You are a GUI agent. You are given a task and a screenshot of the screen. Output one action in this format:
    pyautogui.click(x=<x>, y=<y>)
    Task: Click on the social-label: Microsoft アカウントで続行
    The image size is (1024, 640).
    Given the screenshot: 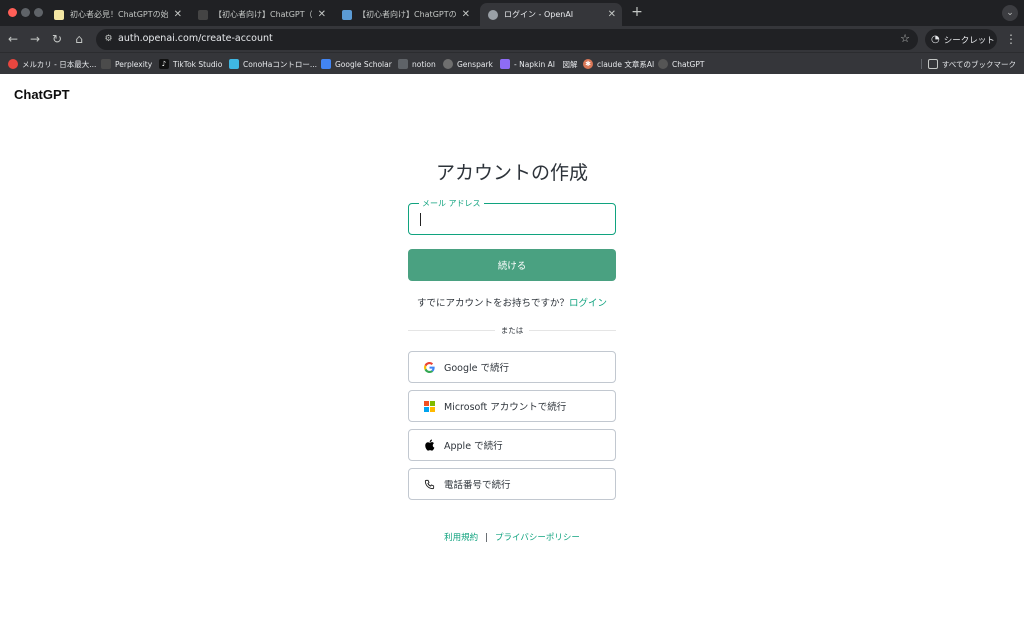 What is the action you would take?
    pyautogui.click(x=505, y=407)
    